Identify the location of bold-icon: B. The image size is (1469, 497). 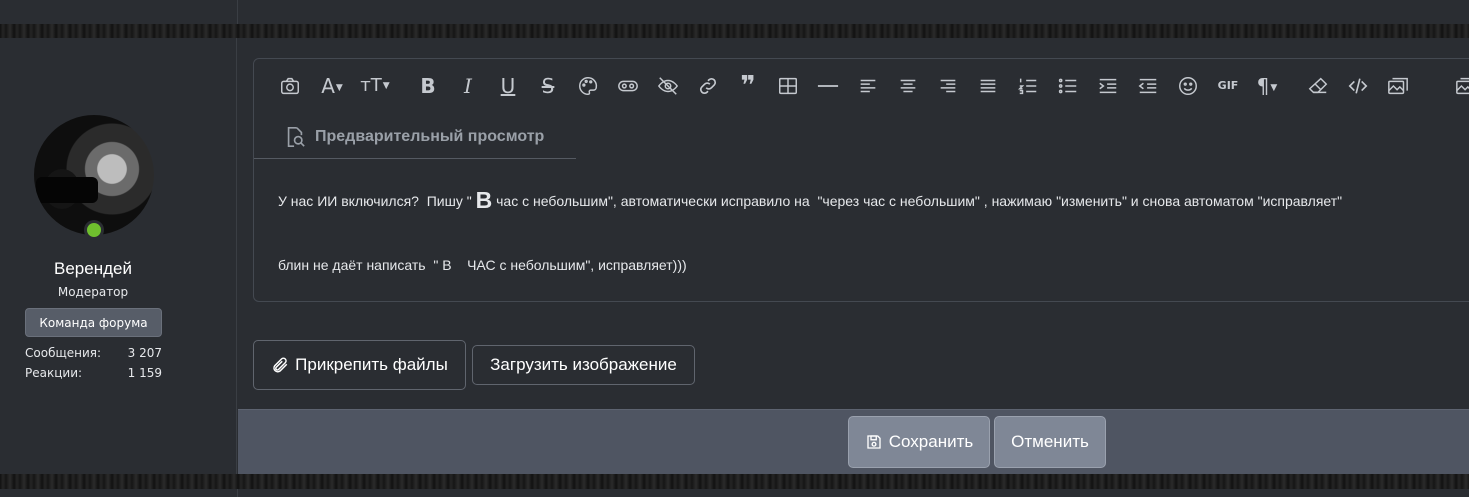
(428, 86).